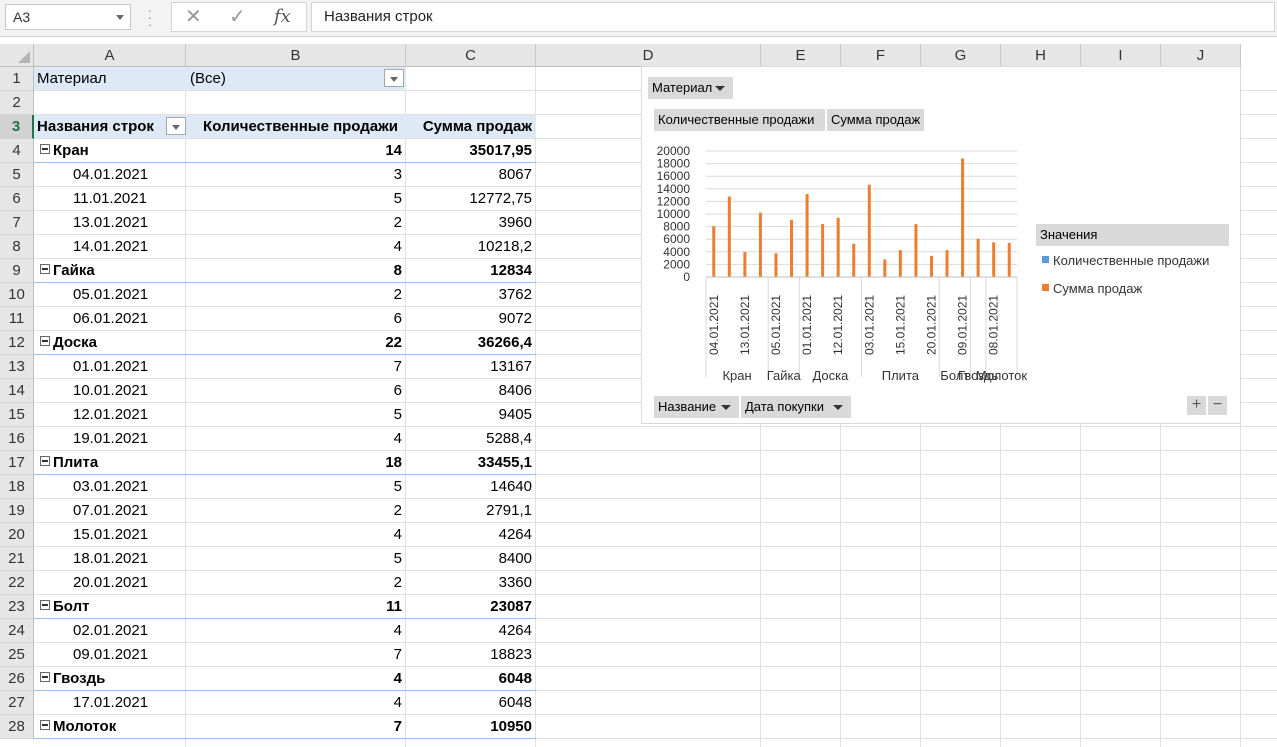 Image resolution: width=1277 pixels, height=747 pixels. I want to click on pivot-qty-value: 3, so click(296, 175).